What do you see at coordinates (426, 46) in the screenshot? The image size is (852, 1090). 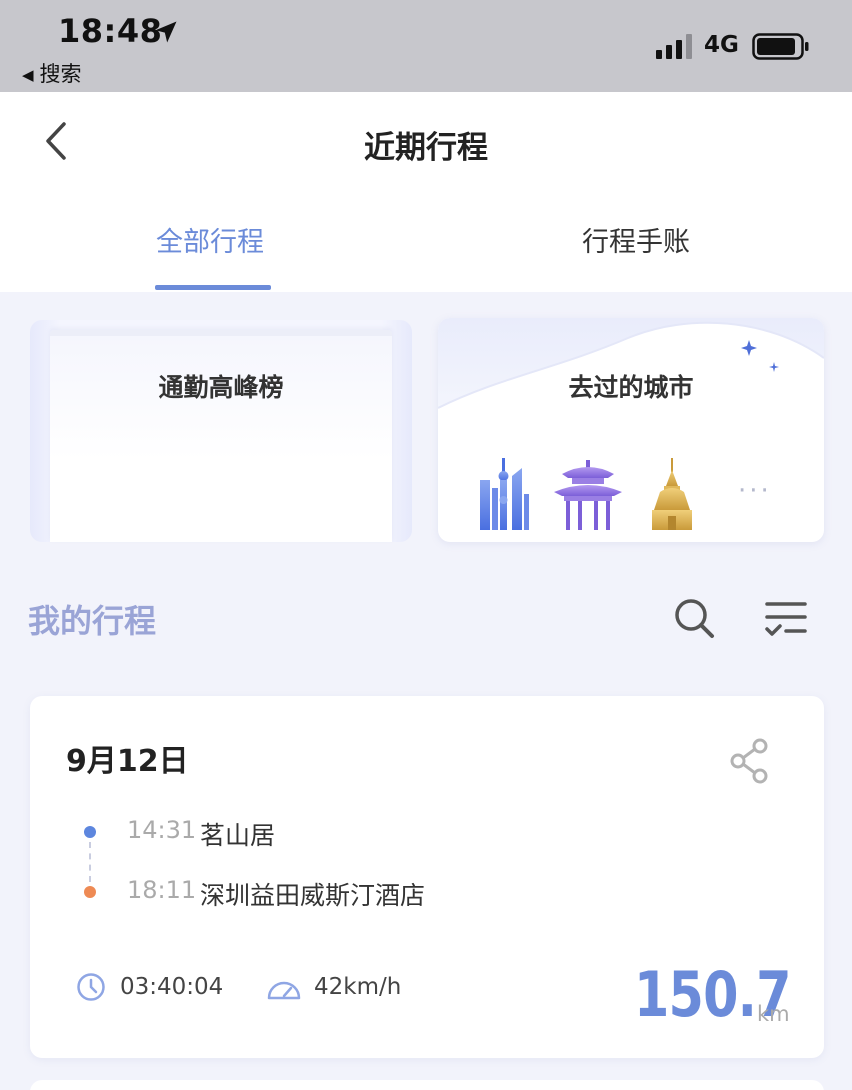 I see `status-bar: 18:48 ◀ 搜索 4G` at bounding box center [426, 46].